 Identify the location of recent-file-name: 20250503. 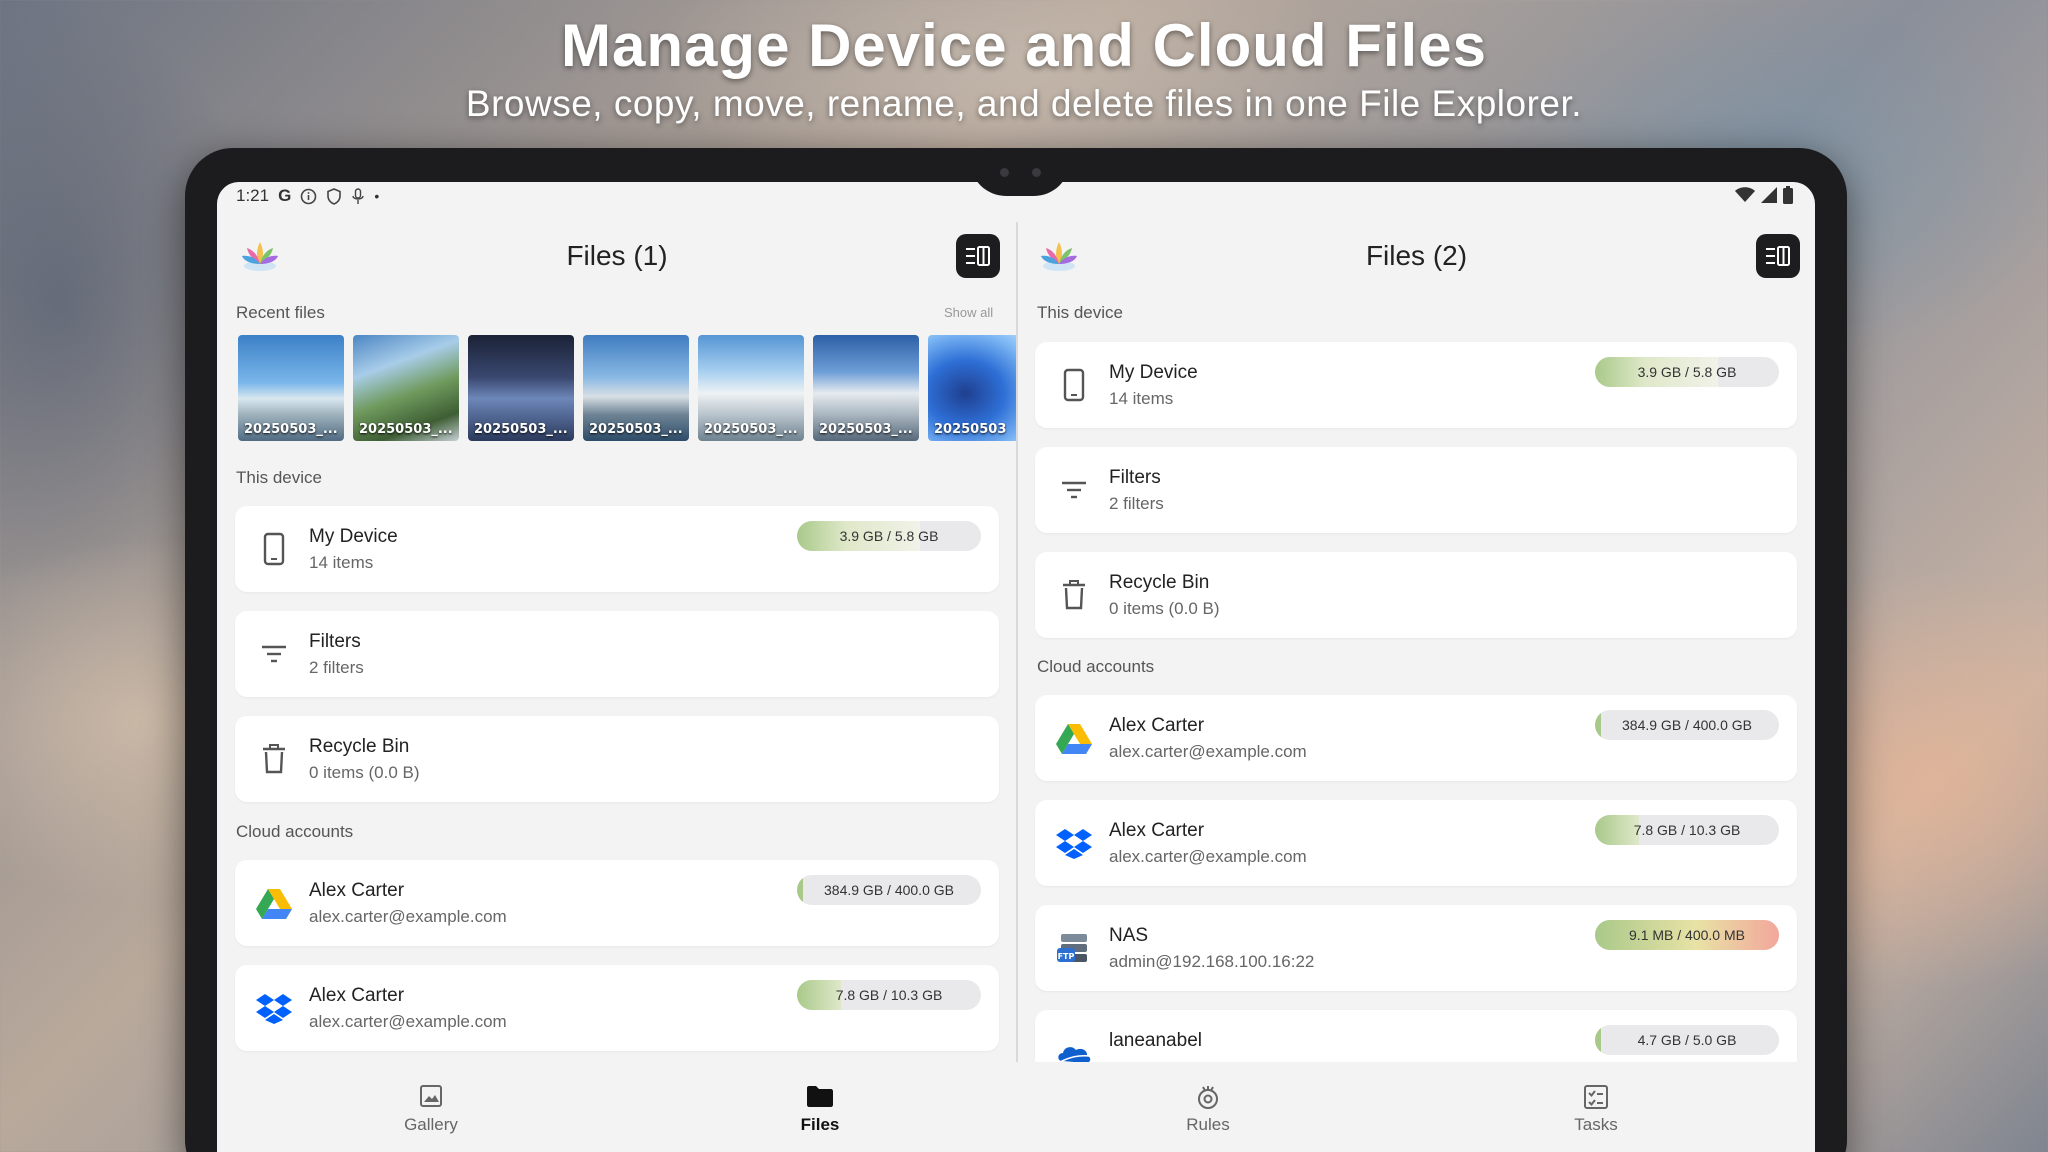
(970, 429).